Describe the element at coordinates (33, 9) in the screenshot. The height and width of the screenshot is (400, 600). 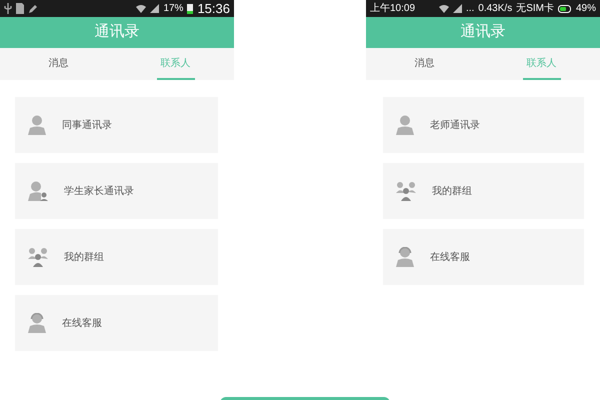
I see `pencil-icon` at that location.